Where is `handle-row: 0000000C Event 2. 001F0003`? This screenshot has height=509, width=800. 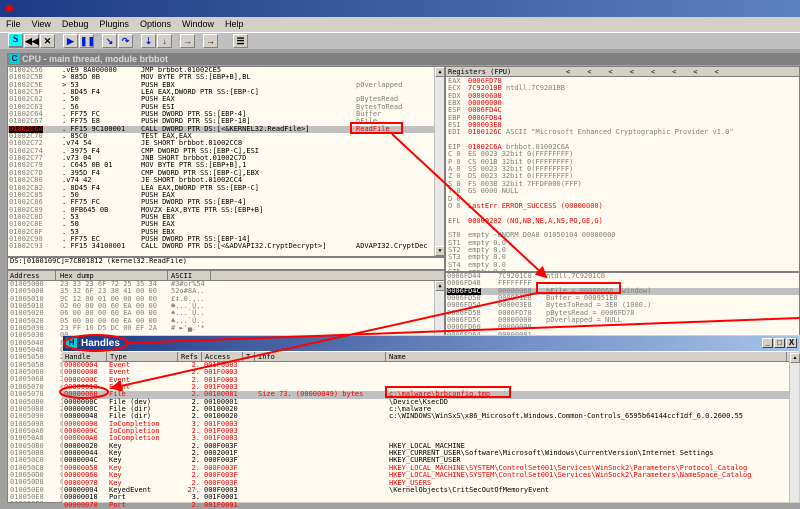
handle-row: 0000000C Event 2. 001F0003 is located at coordinates (431, 380).